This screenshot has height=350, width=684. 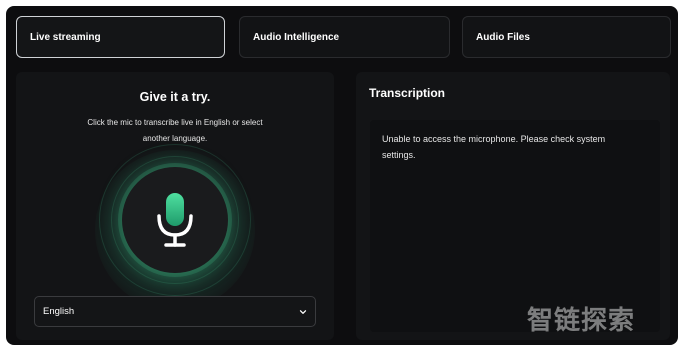 What do you see at coordinates (344, 37) in the screenshot?
I see `tab-audio-intelligence: Audio Intelligence` at bounding box center [344, 37].